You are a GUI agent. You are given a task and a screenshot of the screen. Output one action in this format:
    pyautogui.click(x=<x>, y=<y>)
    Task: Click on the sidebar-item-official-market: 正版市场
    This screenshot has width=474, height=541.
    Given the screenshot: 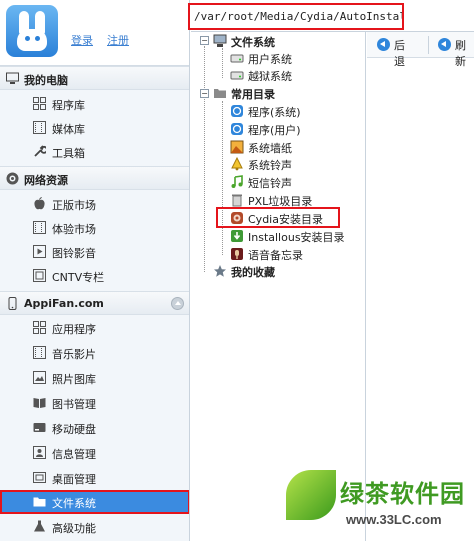 What is the action you would take?
    pyautogui.click(x=94, y=204)
    